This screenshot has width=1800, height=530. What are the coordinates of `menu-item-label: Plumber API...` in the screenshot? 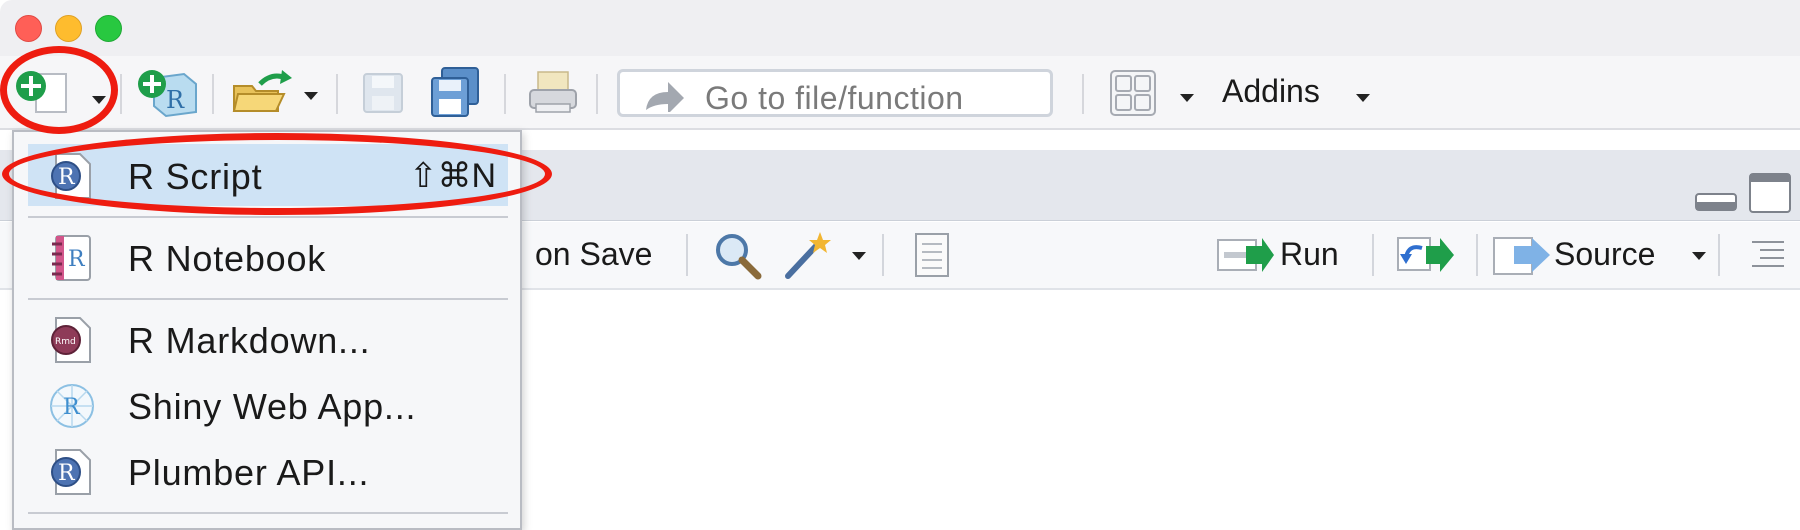 It's located at (249, 472).